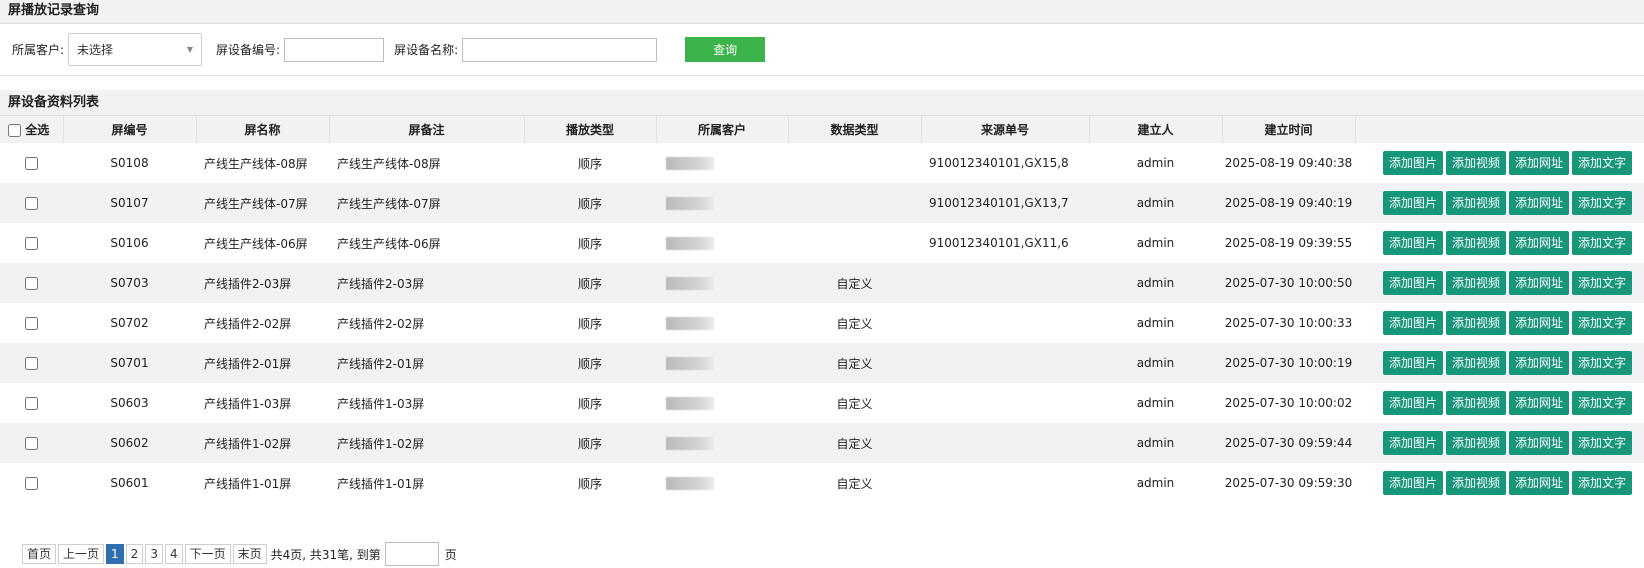 This screenshot has width=1644, height=568. Describe the element at coordinates (1288, 443) in the screenshot. I see `cell-created-time: 2025-07-30 09:59:44` at that location.